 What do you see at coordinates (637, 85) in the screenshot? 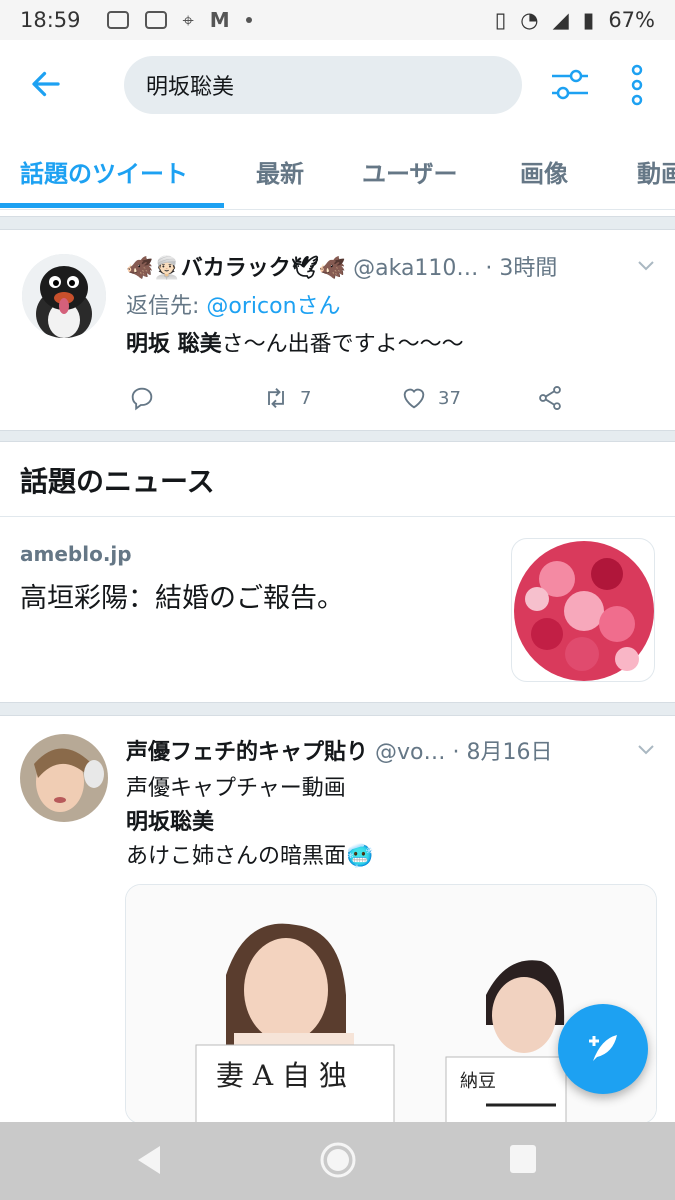
I see `more-options-icon` at bounding box center [637, 85].